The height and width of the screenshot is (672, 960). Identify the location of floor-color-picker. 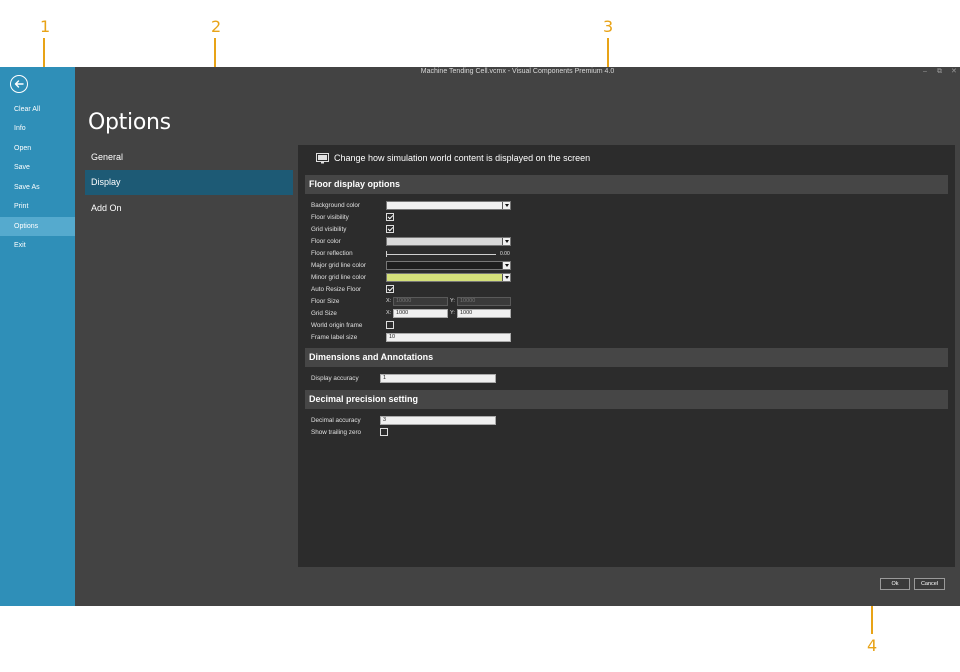
(448, 241).